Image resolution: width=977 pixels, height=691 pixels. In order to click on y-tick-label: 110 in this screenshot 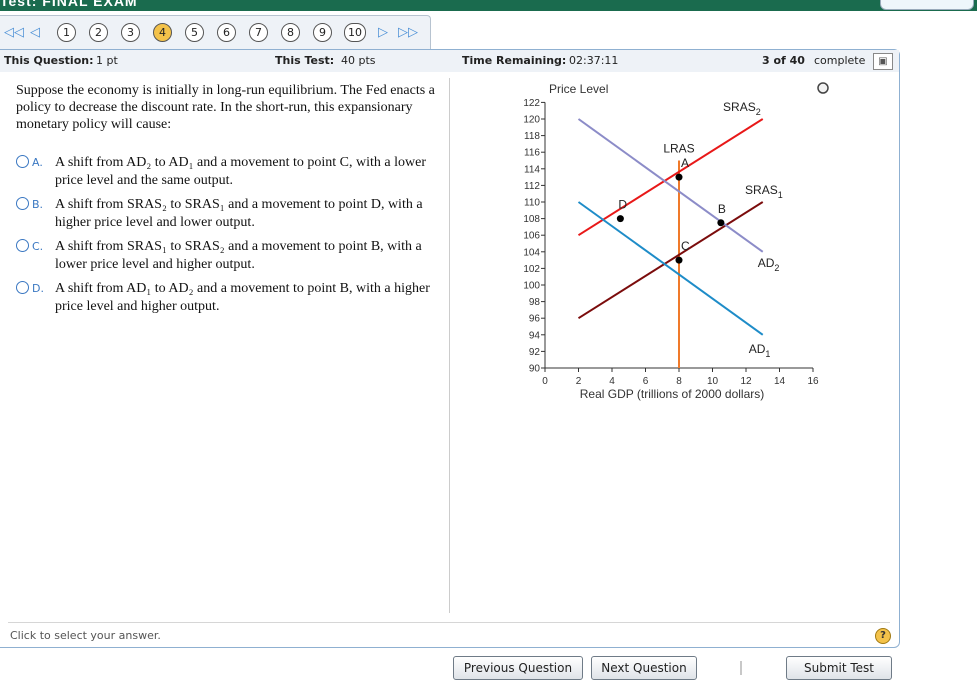, I will do `click(532, 203)`.